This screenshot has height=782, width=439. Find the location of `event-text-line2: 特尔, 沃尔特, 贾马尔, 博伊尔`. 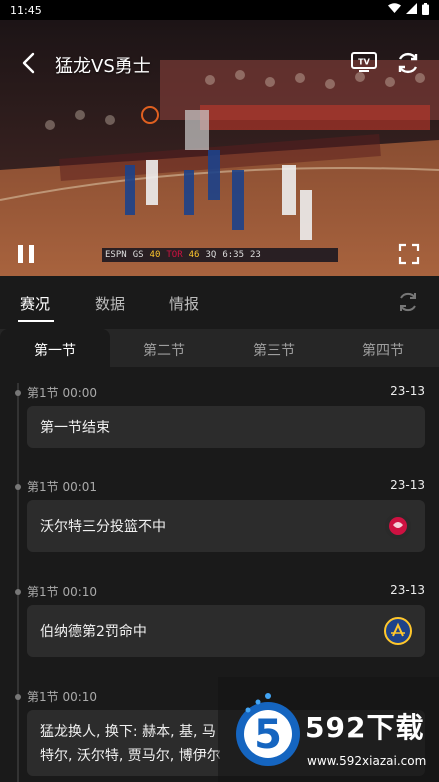

event-text-line2: 特尔, 沃尔特, 贾马尔, 博伊尔 is located at coordinates (130, 756).